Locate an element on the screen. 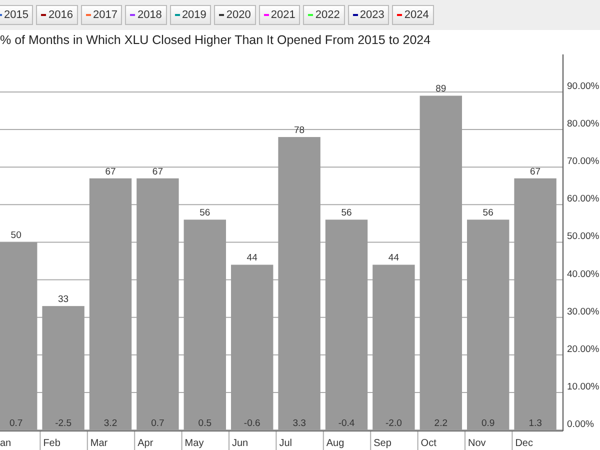  value-label: 3.2 is located at coordinates (111, 423).